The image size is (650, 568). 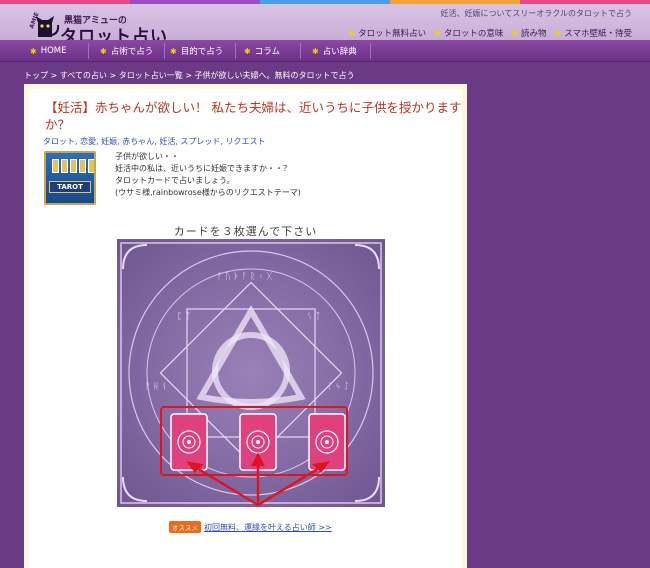 What do you see at coordinates (154, 141) in the screenshot?
I see `tag-list: タロット, 恋愛, 妊娠, 赤ちゃん, 妊活, スプレッド, リクエスト` at bounding box center [154, 141].